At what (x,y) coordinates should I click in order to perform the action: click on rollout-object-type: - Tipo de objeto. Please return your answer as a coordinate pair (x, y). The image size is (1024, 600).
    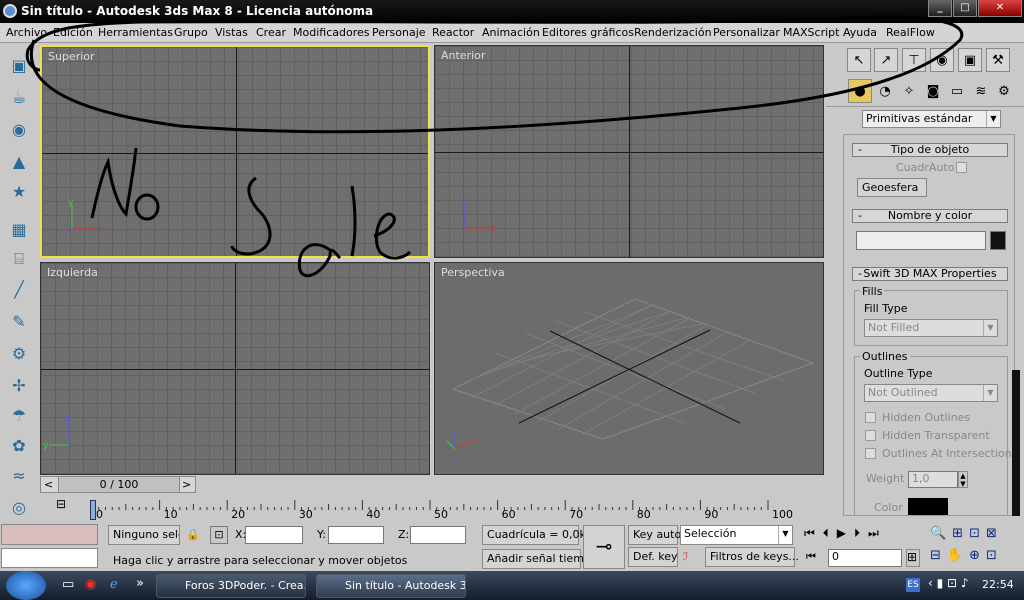
    Looking at the image, I should click on (930, 150).